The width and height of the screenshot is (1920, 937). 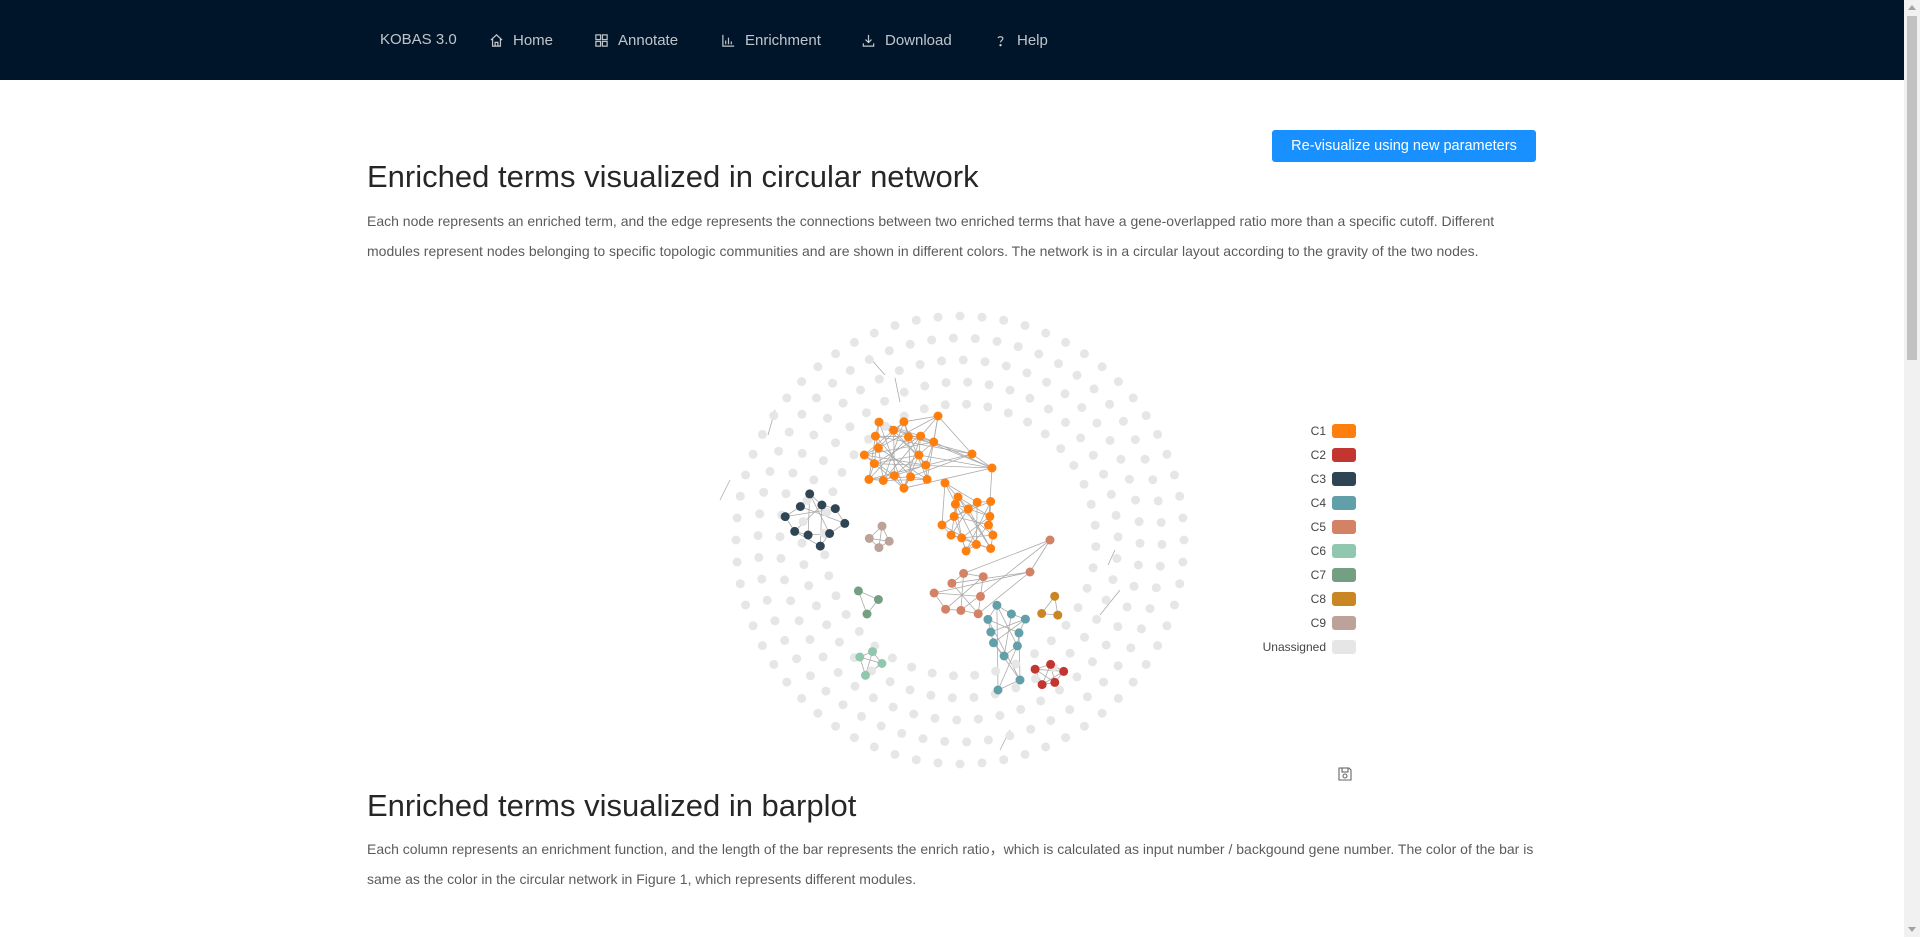 I want to click on page-scrollbar, so click(x=1912, y=468).